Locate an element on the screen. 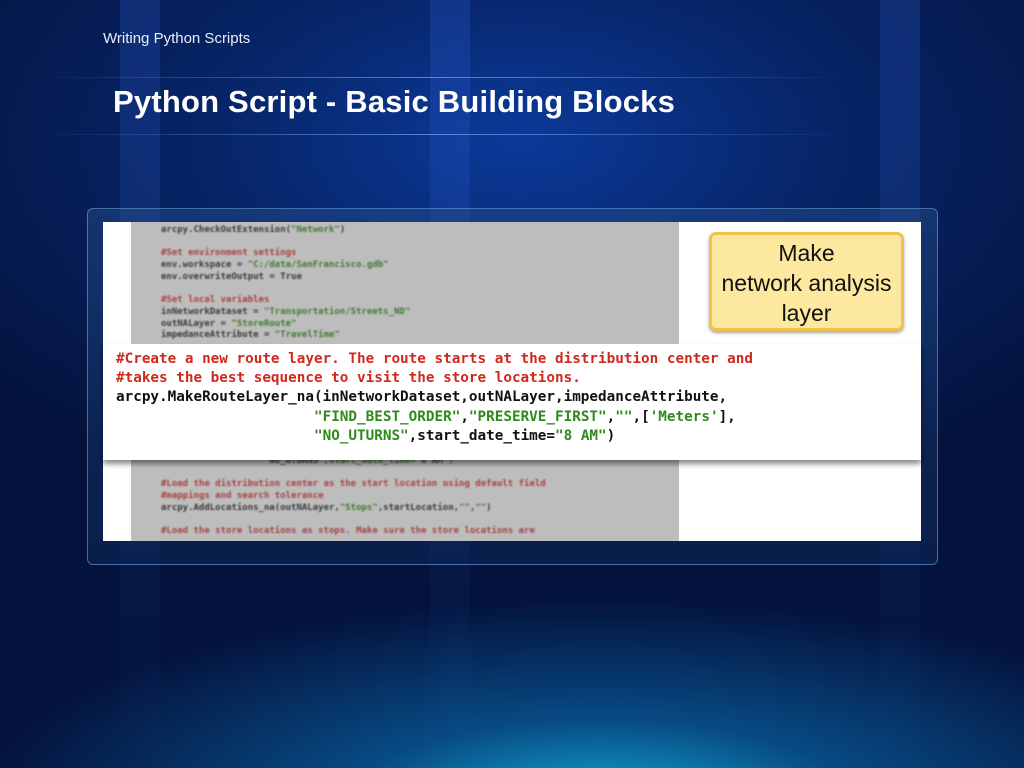  code-line: arcpy.CheckOutExtension("Network") is located at coordinates (253, 230).